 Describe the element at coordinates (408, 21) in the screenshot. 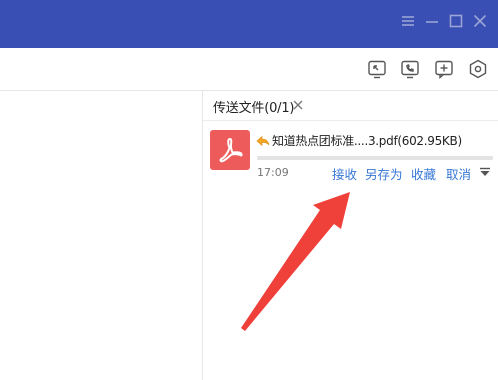

I see `menu-icon` at that location.